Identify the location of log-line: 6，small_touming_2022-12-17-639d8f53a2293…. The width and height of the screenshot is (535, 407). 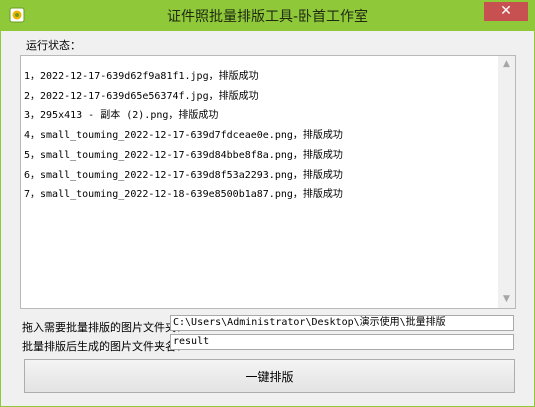
(183, 175).